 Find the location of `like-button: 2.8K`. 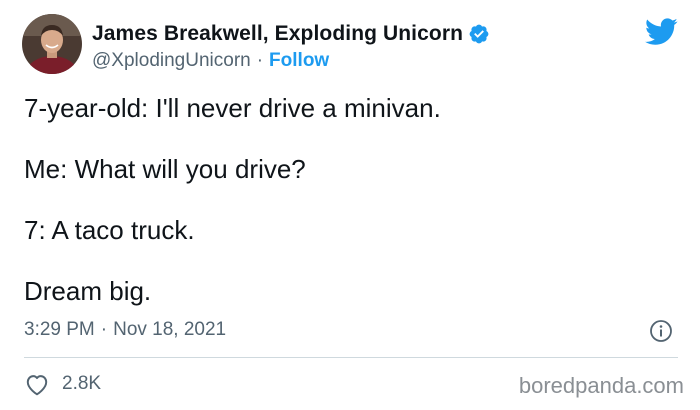

like-button: 2.8K is located at coordinates (62, 384).